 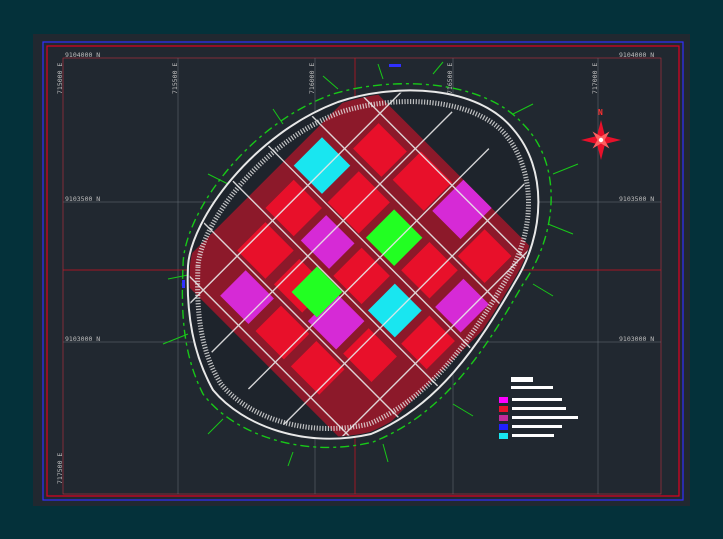 I want to click on grid-label-north-right: 9103500 N, so click(x=637, y=199).